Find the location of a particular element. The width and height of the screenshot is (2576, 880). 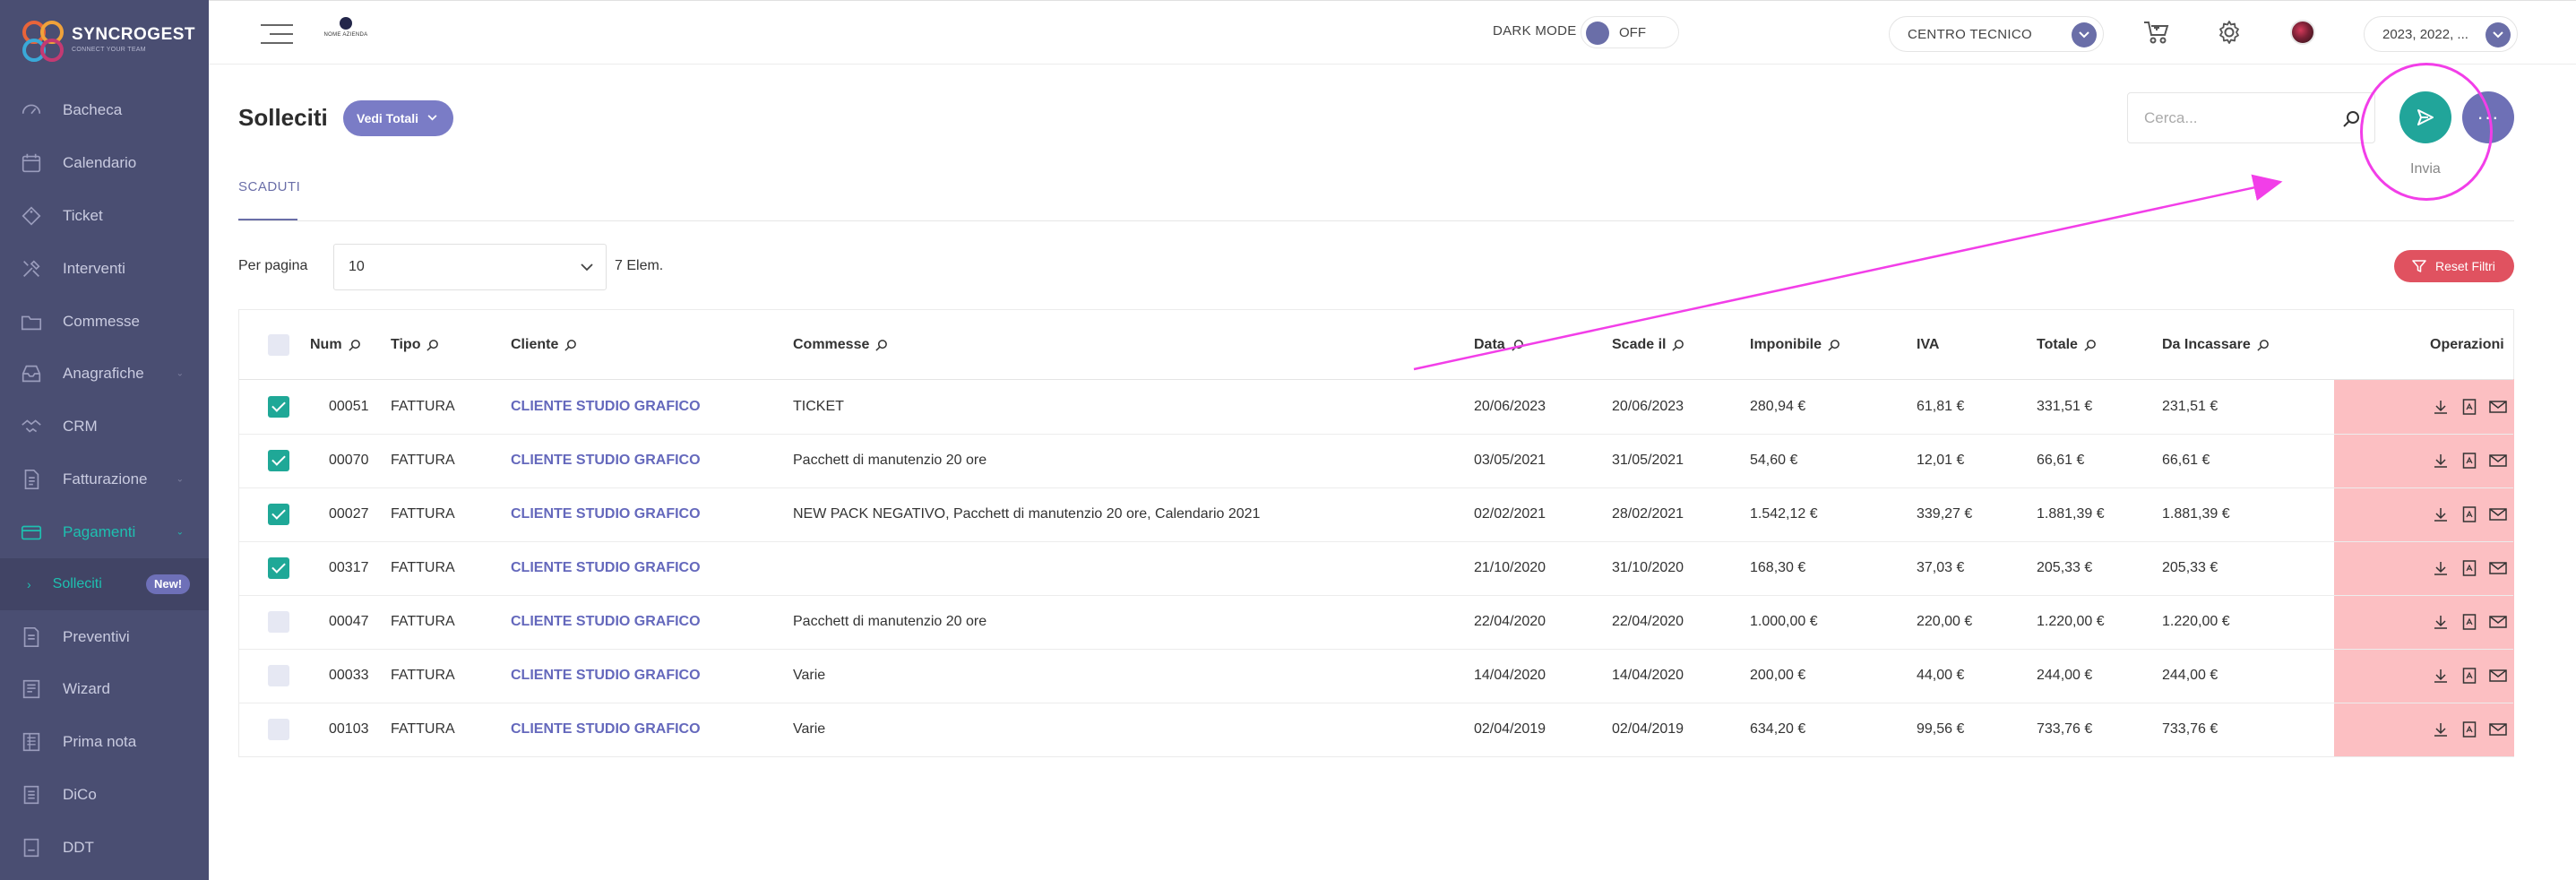

header-totale: Totale is located at coordinates (2067, 345).